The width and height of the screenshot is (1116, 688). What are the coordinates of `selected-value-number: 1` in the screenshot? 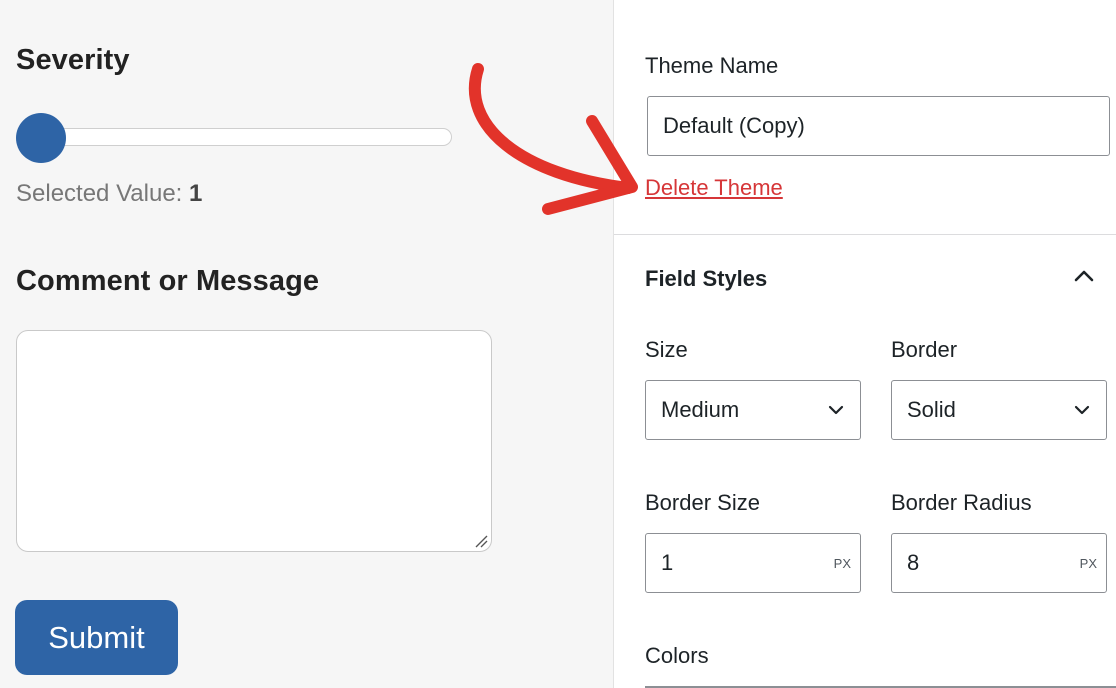 It's located at (196, 193).